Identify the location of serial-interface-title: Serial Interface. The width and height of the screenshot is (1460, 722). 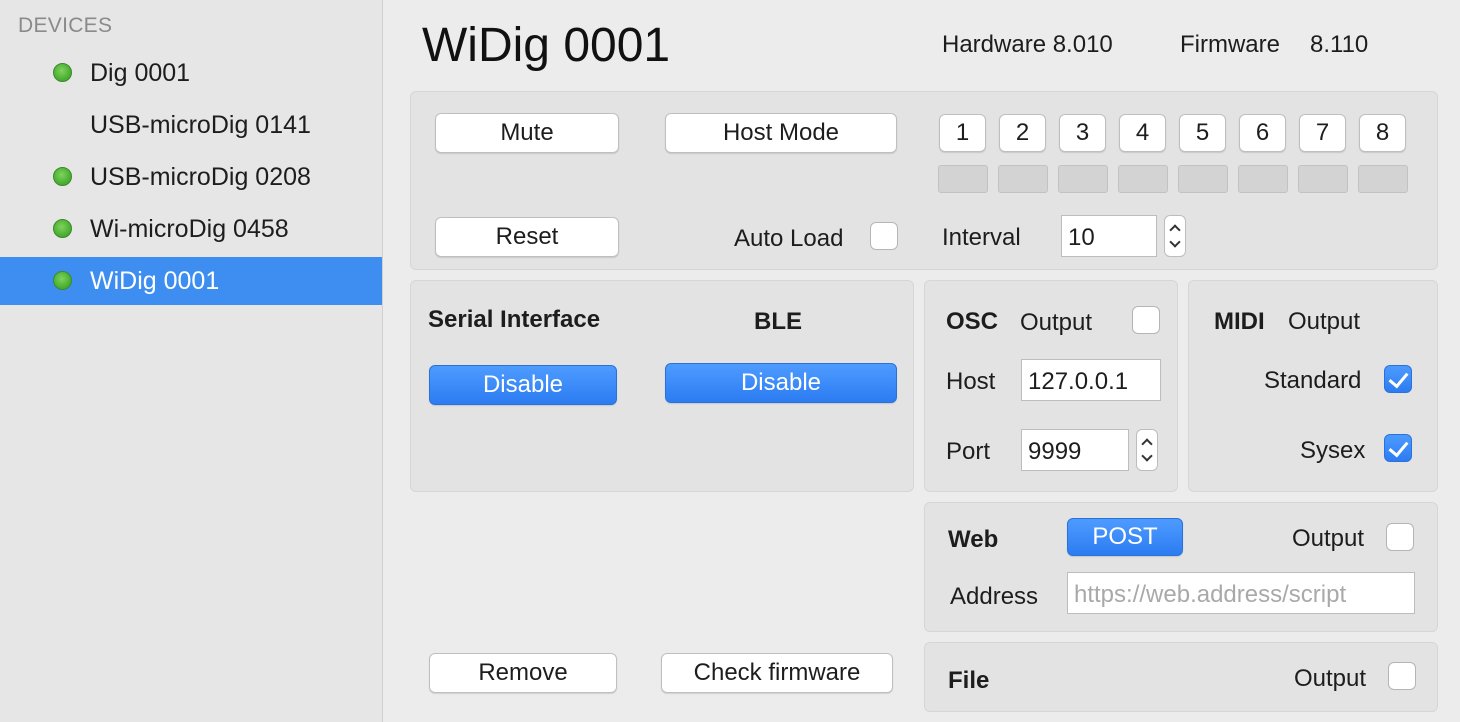
(514, 319).